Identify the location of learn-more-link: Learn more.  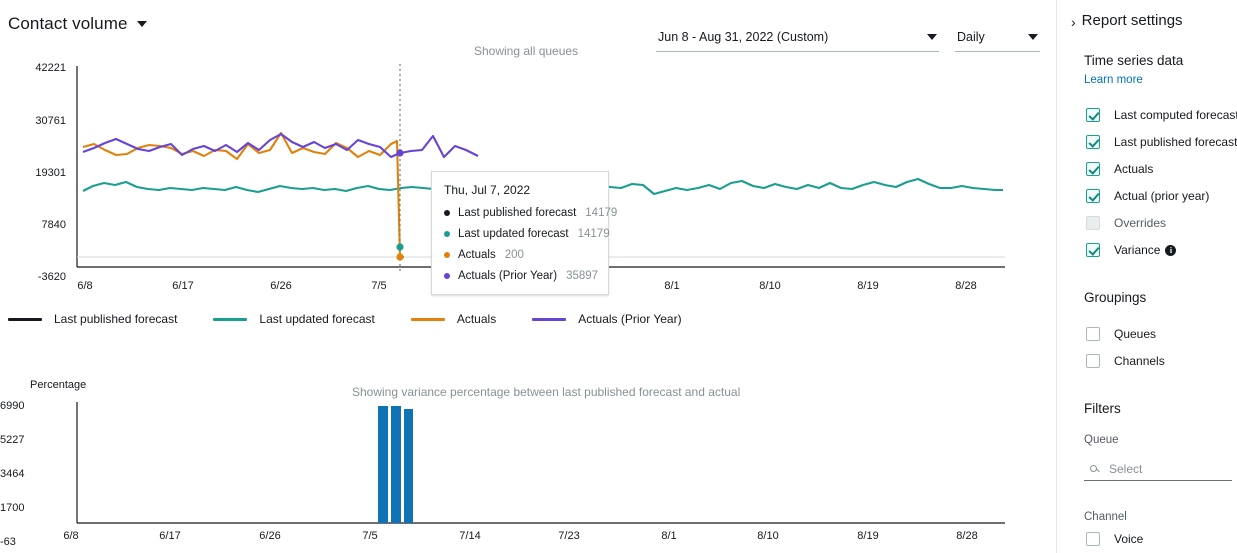
(1113, 80).